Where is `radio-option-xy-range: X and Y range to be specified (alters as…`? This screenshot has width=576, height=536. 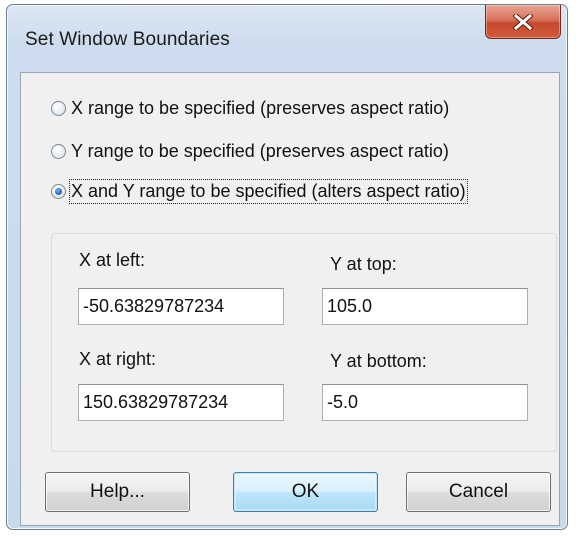
radio-option-xy-range: X and Y range to be specified (alters as… is located at coordinates (259, 191).